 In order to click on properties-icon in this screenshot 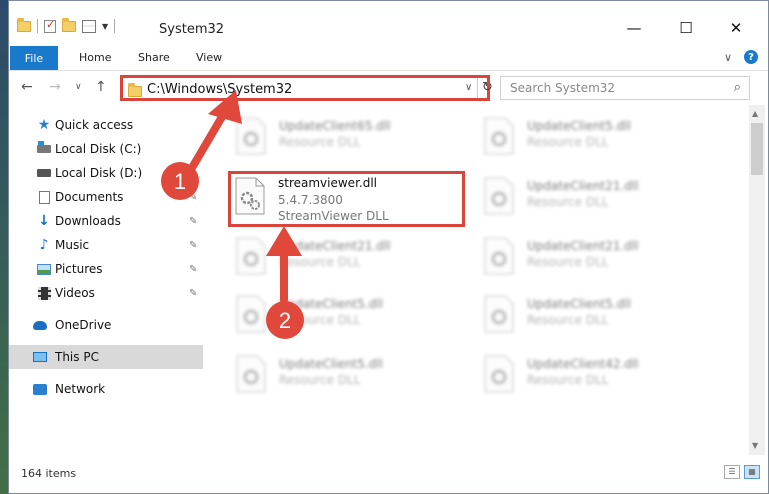, I will do `click(89, 26)`.